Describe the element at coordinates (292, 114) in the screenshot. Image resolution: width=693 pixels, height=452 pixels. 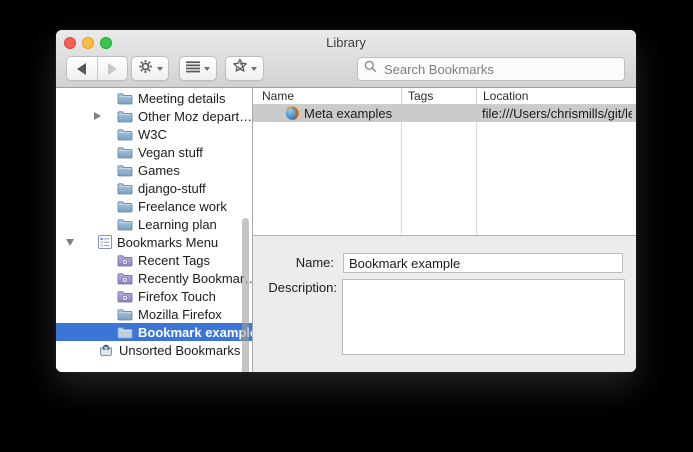
I see `firefox-icon` at that location.